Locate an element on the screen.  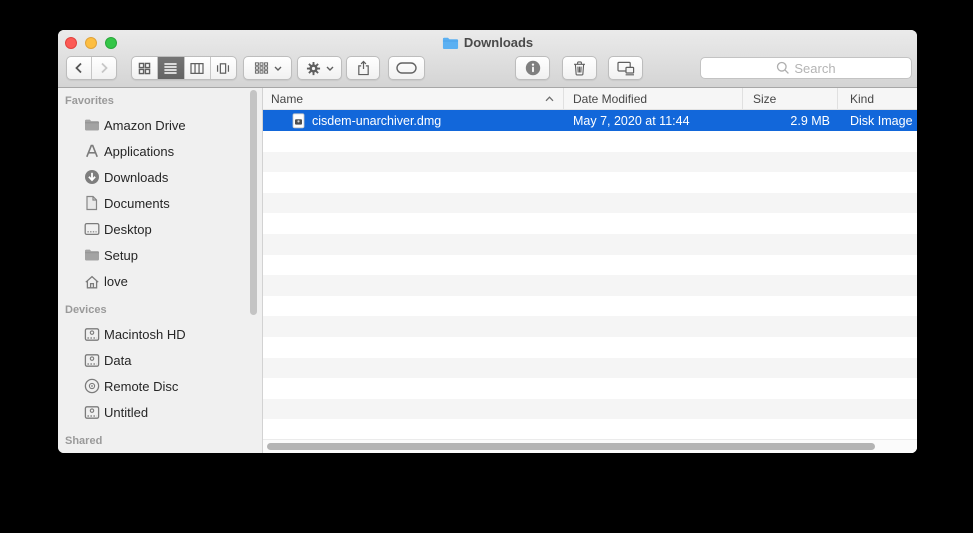
title-bar: Downloads is located at coordinates (487, 42).